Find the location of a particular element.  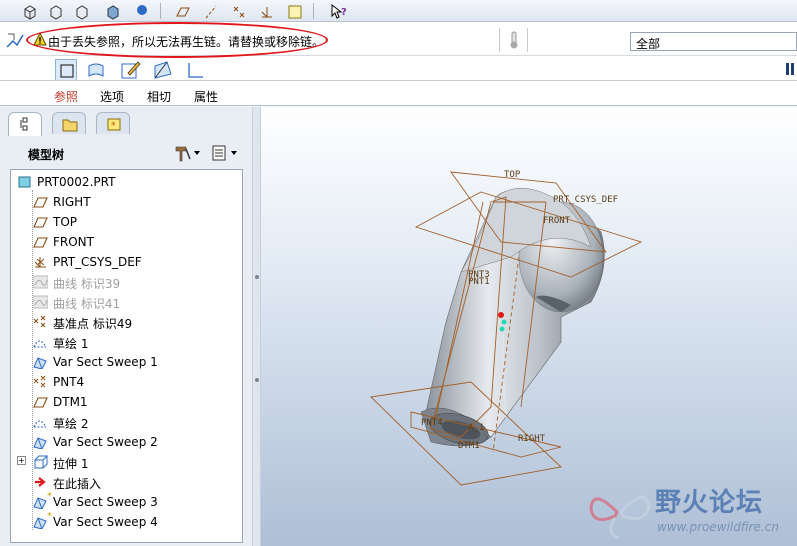

tree-item-label: 草绘 2 is located at coordinates (71, 424).